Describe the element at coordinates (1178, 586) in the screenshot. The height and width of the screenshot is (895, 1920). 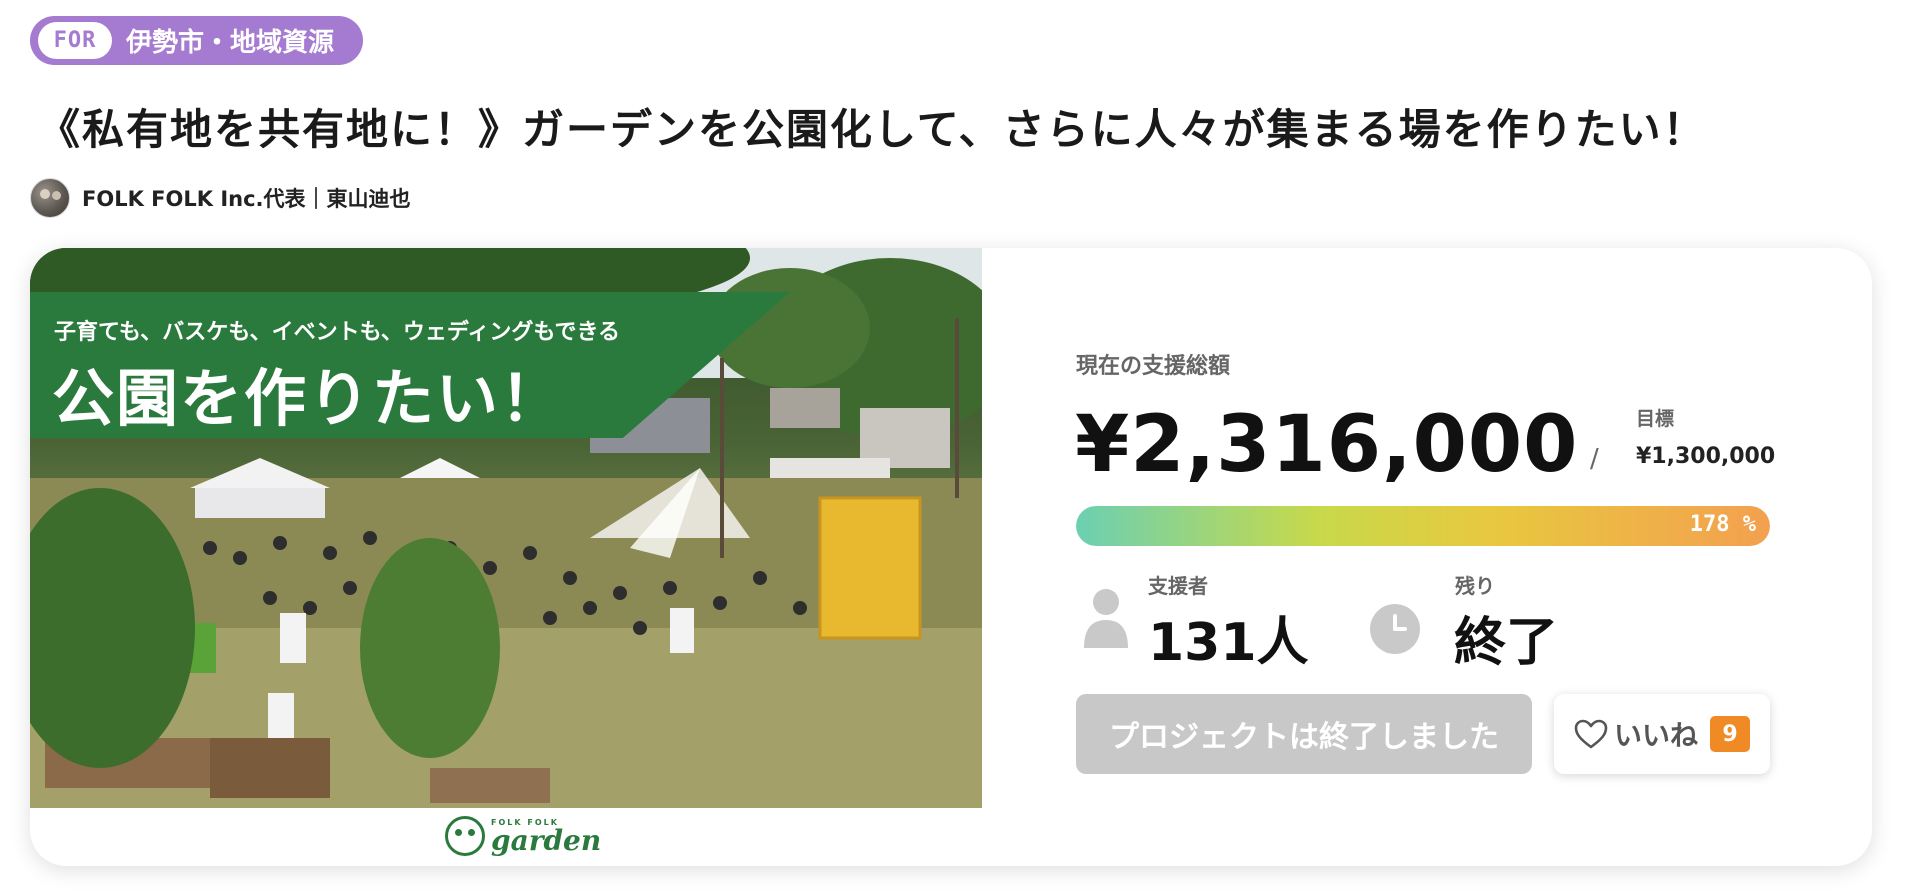
I see `supporters-label: 支援者` at that location.